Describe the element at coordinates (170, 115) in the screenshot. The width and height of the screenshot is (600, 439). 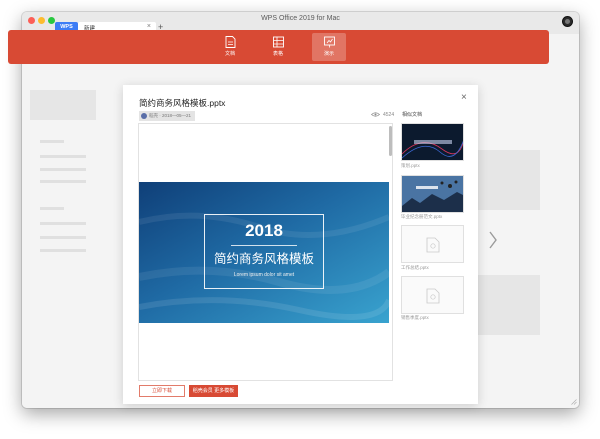
I see `author-date: 稻壳 · 2018—05—21` at that location.